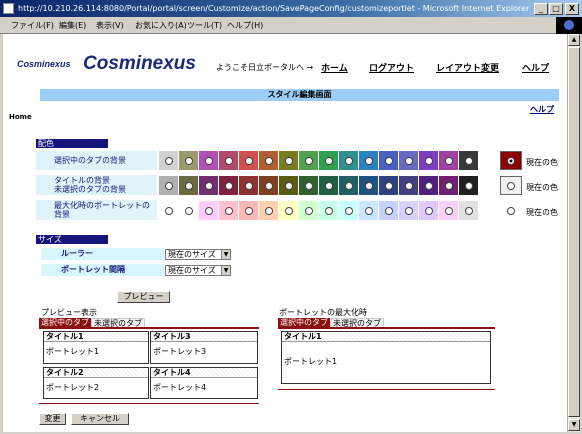  What do you see at coordinates (20, 117) in the screenshot?
I see `home-breadcrumb: Home` at bounding box center [20, 117].